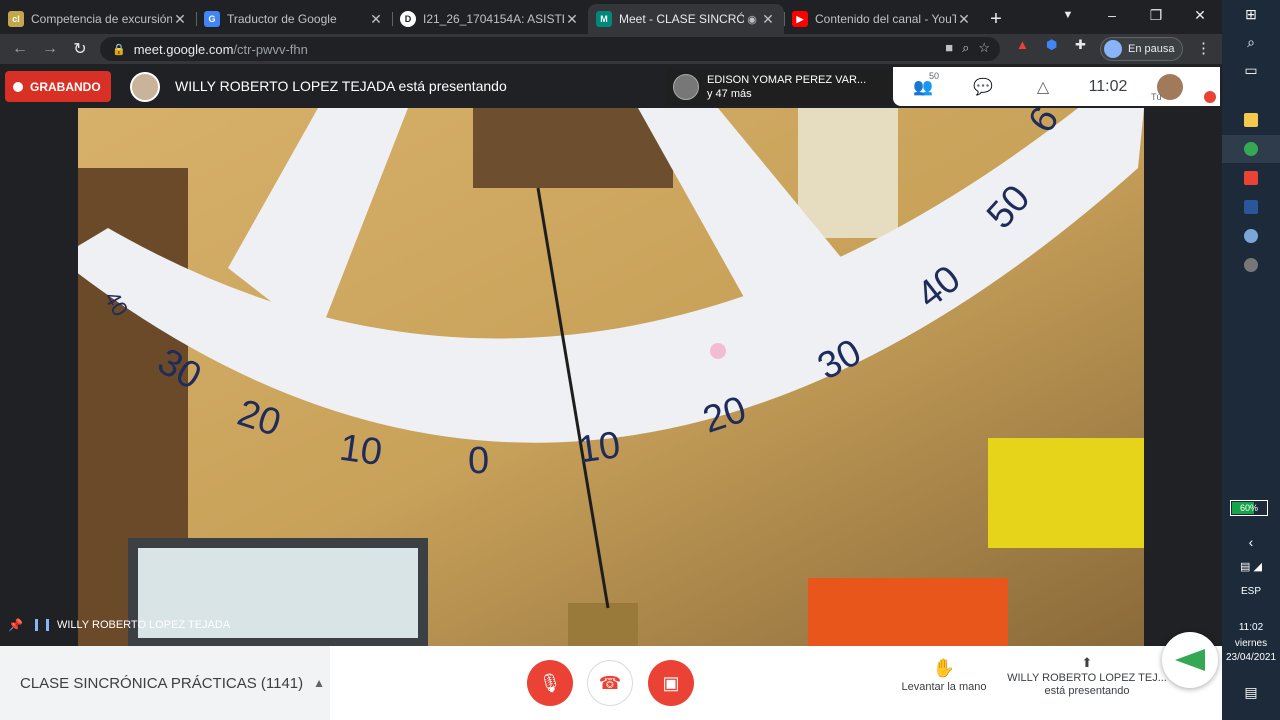 Image resolution: width=1280 pixels, height=720 pixels. What do you see at coordinates (573, 148) in the screenshot?
I see `wall-frame` at bounding box center [573, 148].